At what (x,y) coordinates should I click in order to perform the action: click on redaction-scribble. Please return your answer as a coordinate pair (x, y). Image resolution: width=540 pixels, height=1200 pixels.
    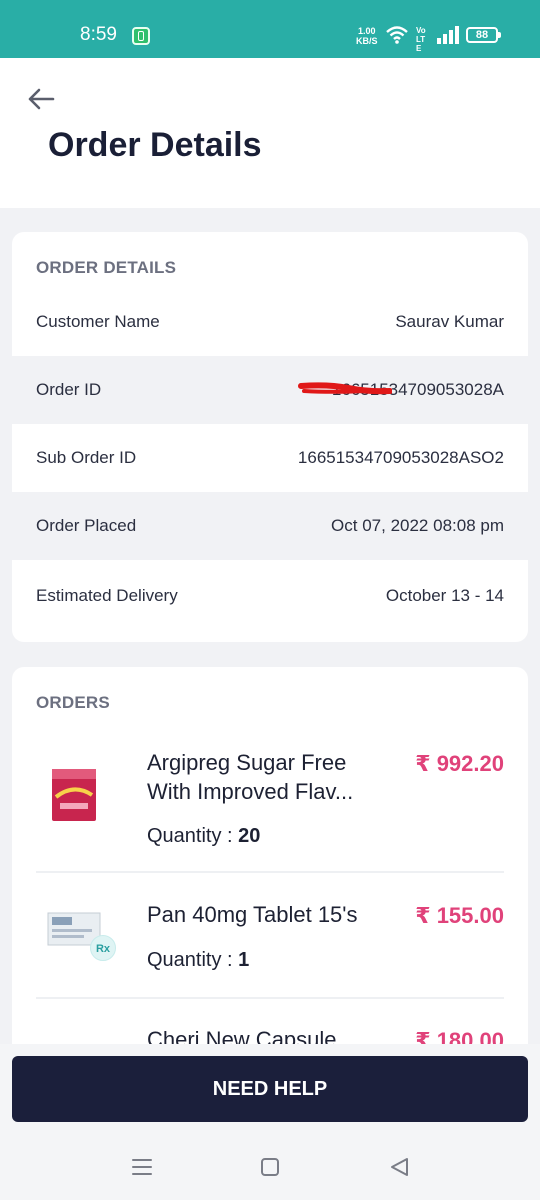
    Looking at the image, I should click on (344, 388).